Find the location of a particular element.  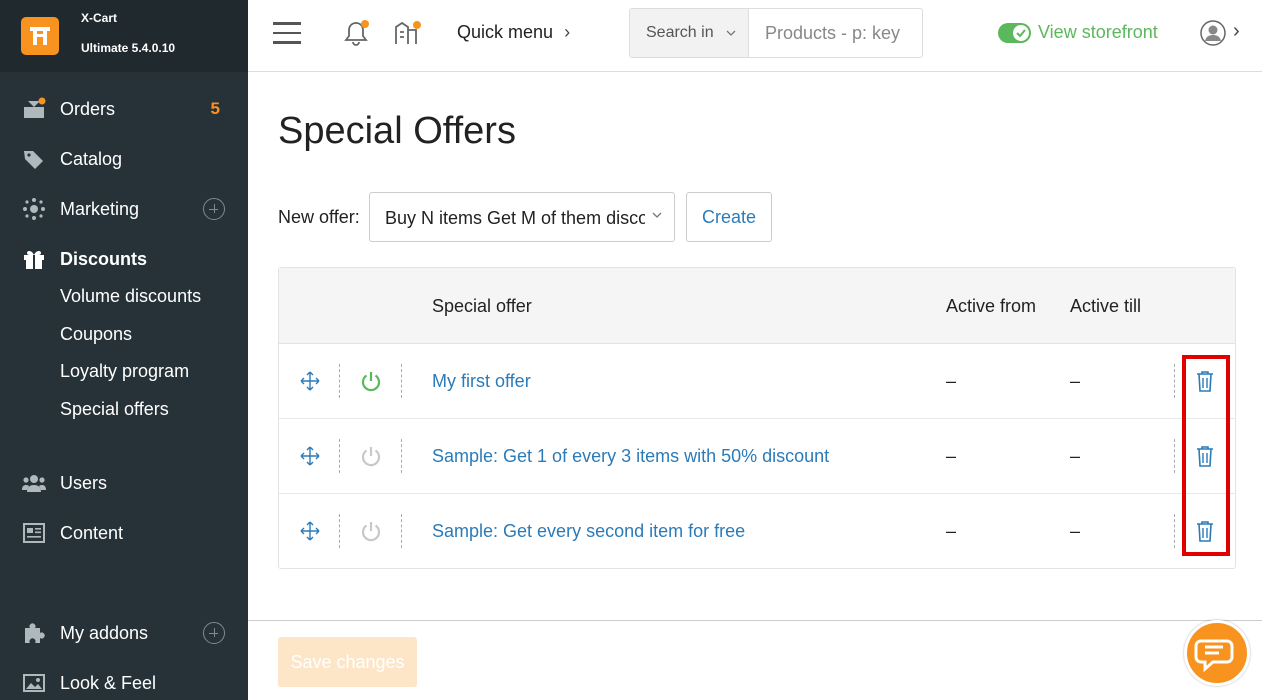

new-offer-type-select: Buy N items Get M of them discounted is located at coordinates (522, 217).